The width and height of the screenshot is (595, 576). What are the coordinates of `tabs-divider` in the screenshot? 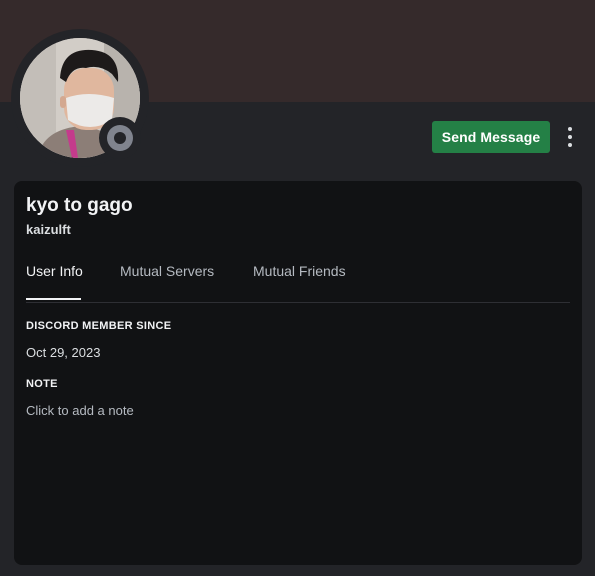 It's located at (298, 302).